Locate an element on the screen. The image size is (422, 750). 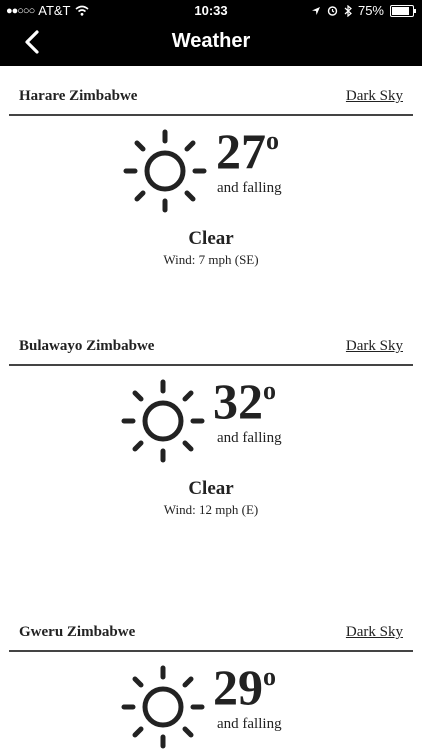
nav-bar: Weather is located at coordinates (211, 44).